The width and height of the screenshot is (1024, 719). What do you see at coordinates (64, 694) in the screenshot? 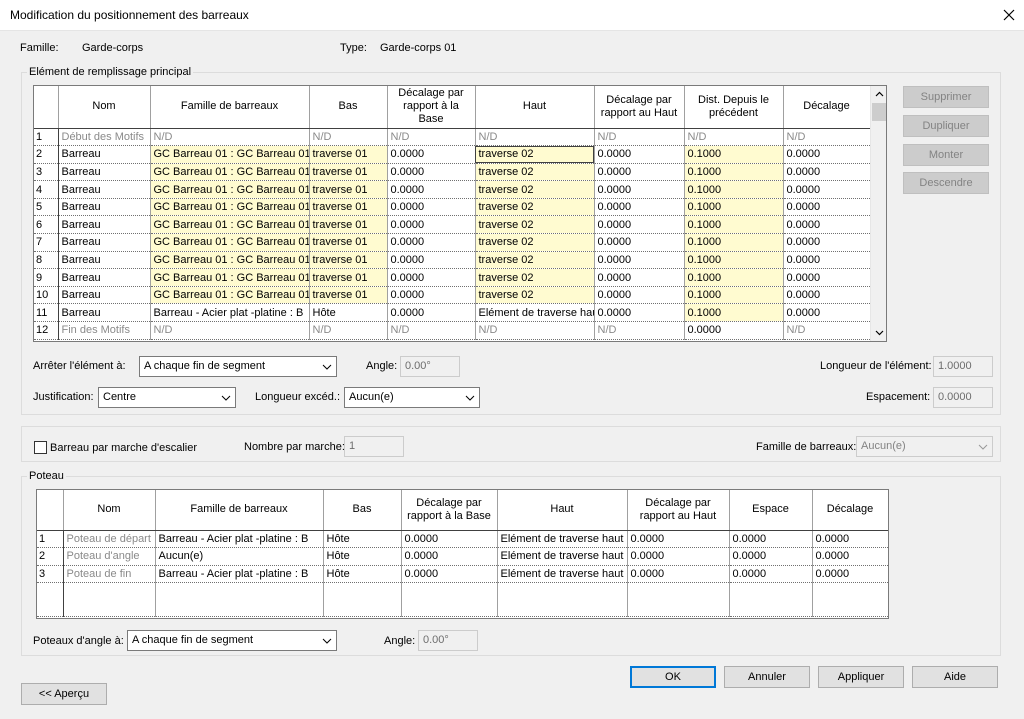
I see `apercu-button: << Aperçu` at bounding box center [64, 694].